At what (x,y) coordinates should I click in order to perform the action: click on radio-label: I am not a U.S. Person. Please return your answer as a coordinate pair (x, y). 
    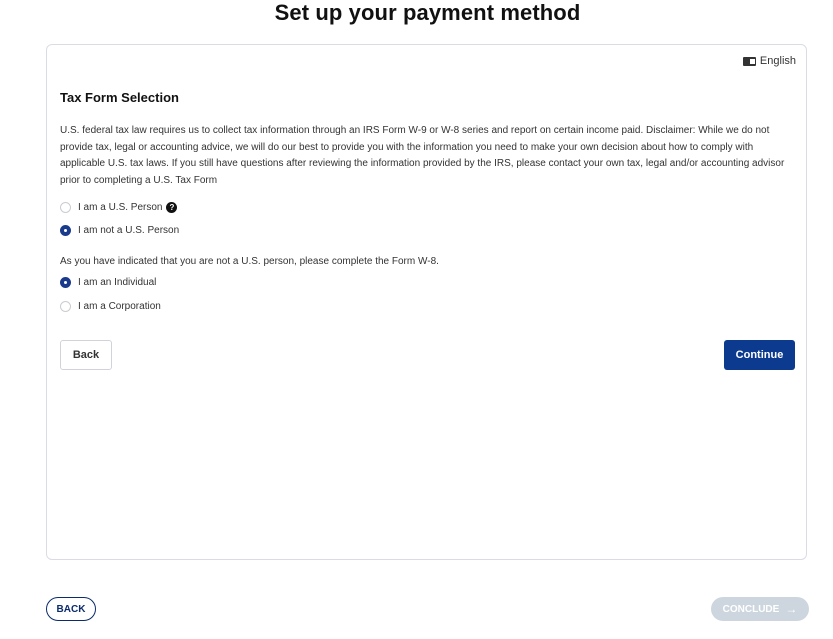
    Looking at the image, I should click on (129, 230).